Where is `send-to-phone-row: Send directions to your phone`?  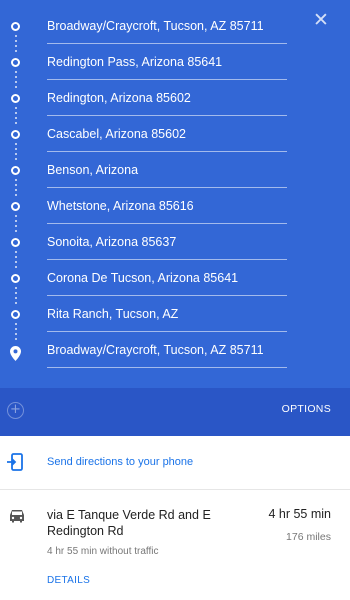
send-to-phone-row: Send directions to your phone is located at coordinates (175, 463).